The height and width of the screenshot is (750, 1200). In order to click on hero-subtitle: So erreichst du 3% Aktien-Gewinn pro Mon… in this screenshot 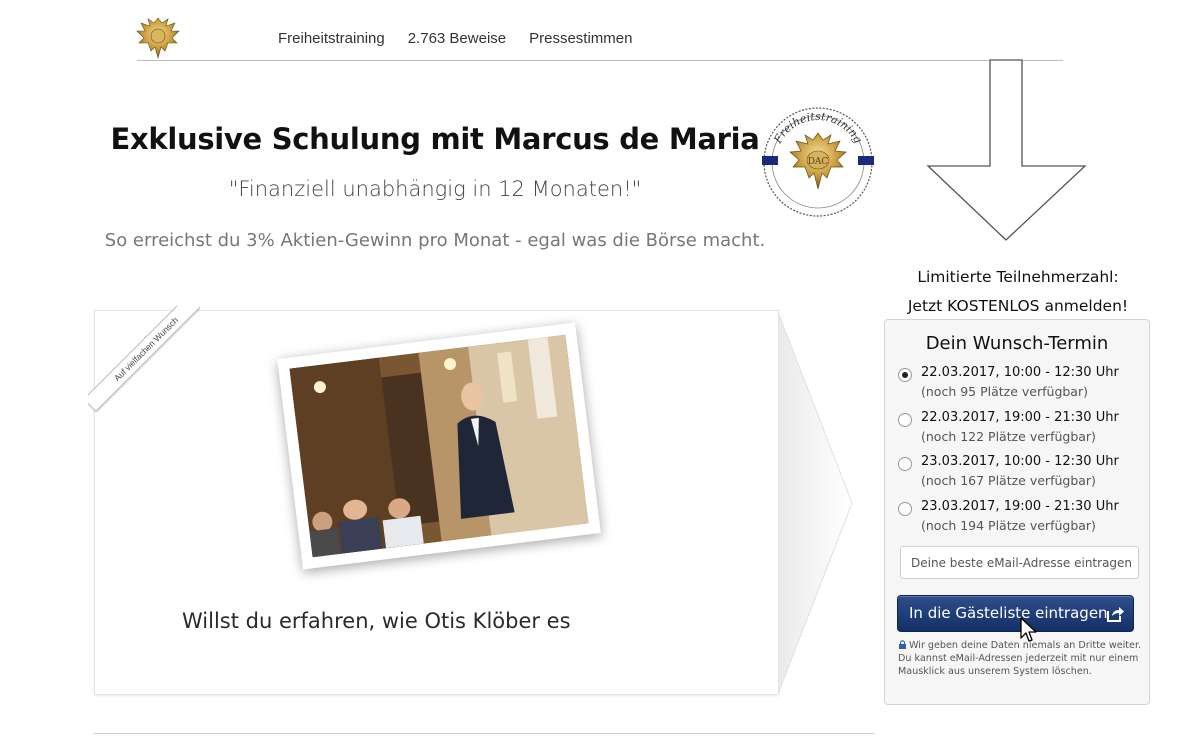, I will do `click(435, 240)`.